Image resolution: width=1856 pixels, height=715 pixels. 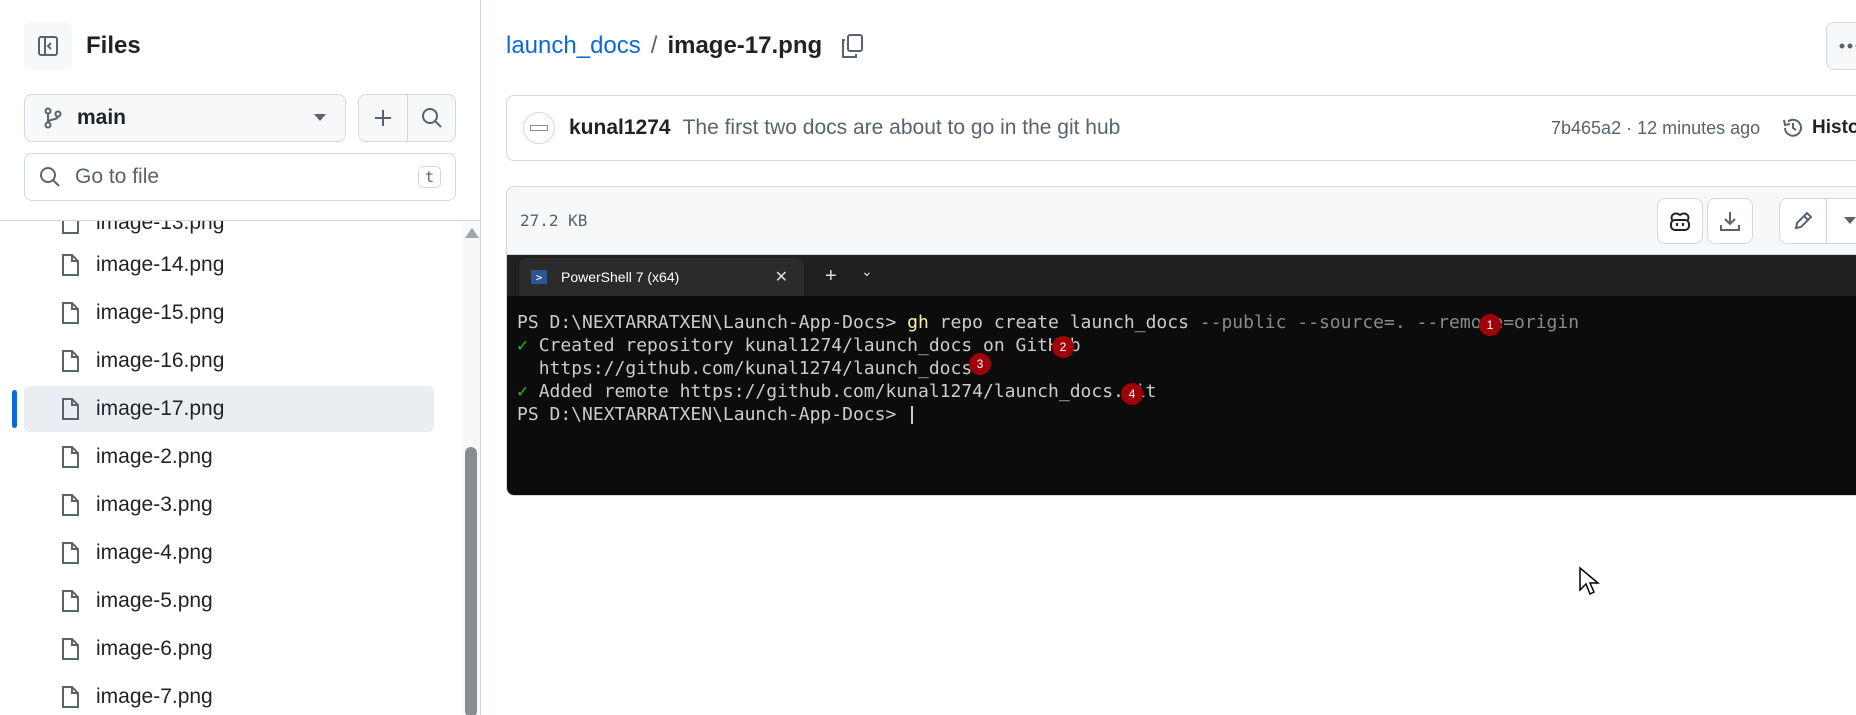 I want to click on copy-path-button, so click(x=852, y=46).